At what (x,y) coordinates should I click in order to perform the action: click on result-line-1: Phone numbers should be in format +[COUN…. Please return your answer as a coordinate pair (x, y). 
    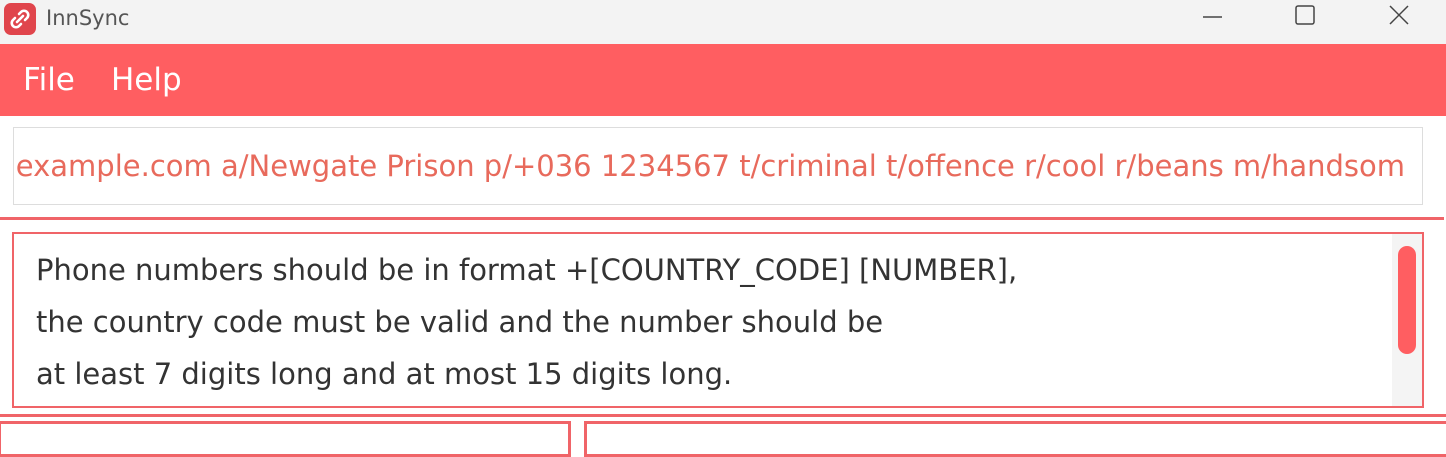
    Looking at the image, I should click on (527, 270).